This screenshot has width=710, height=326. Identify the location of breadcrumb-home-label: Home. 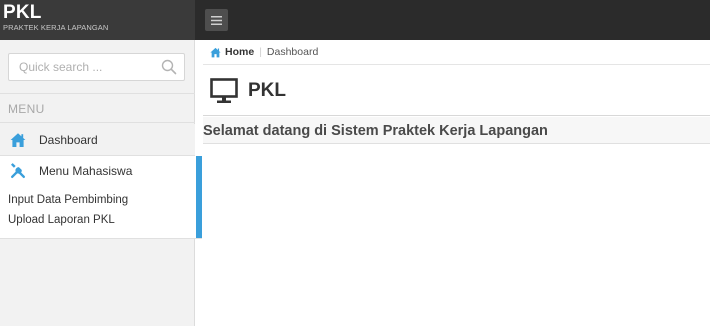
(240, 52).